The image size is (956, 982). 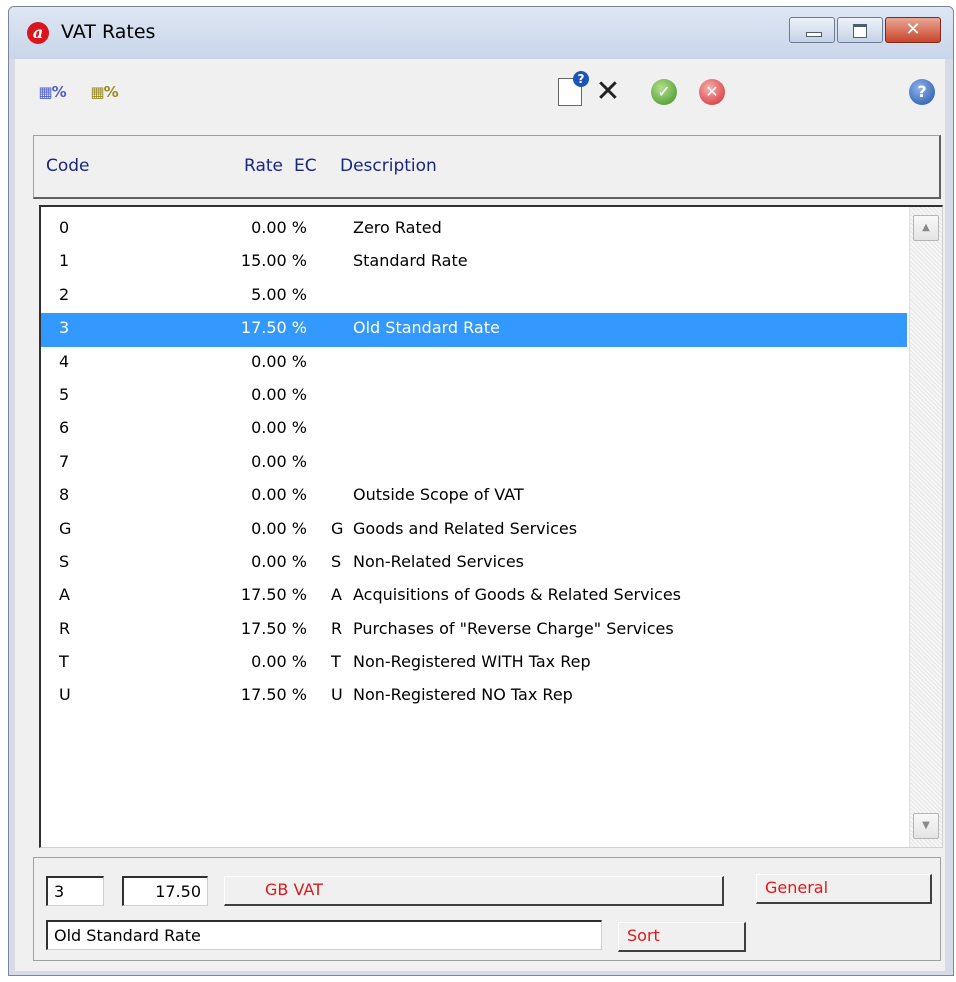 I want to click on table-row: U 17.50 % U Non-Registered NO Tax Rep, so click(x=474, y=696).